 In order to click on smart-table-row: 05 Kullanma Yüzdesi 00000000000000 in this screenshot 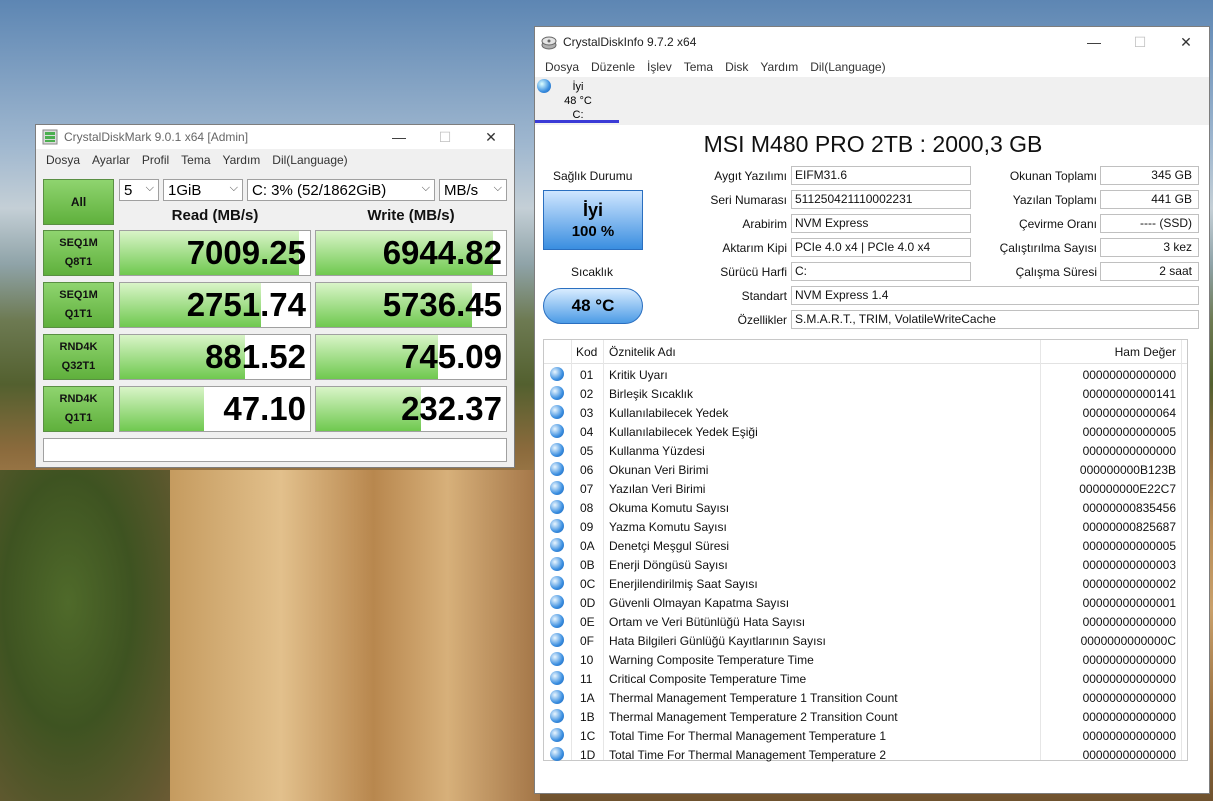, I will do `click(865, 450)`.